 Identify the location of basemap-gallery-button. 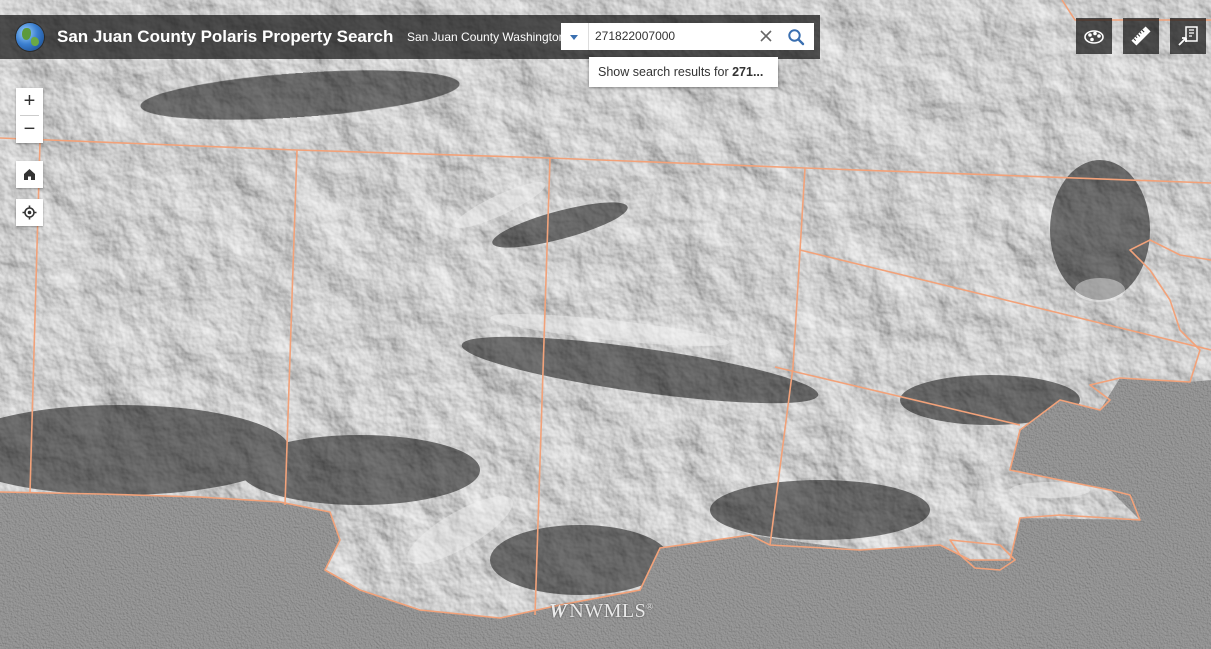
(1094, 36).